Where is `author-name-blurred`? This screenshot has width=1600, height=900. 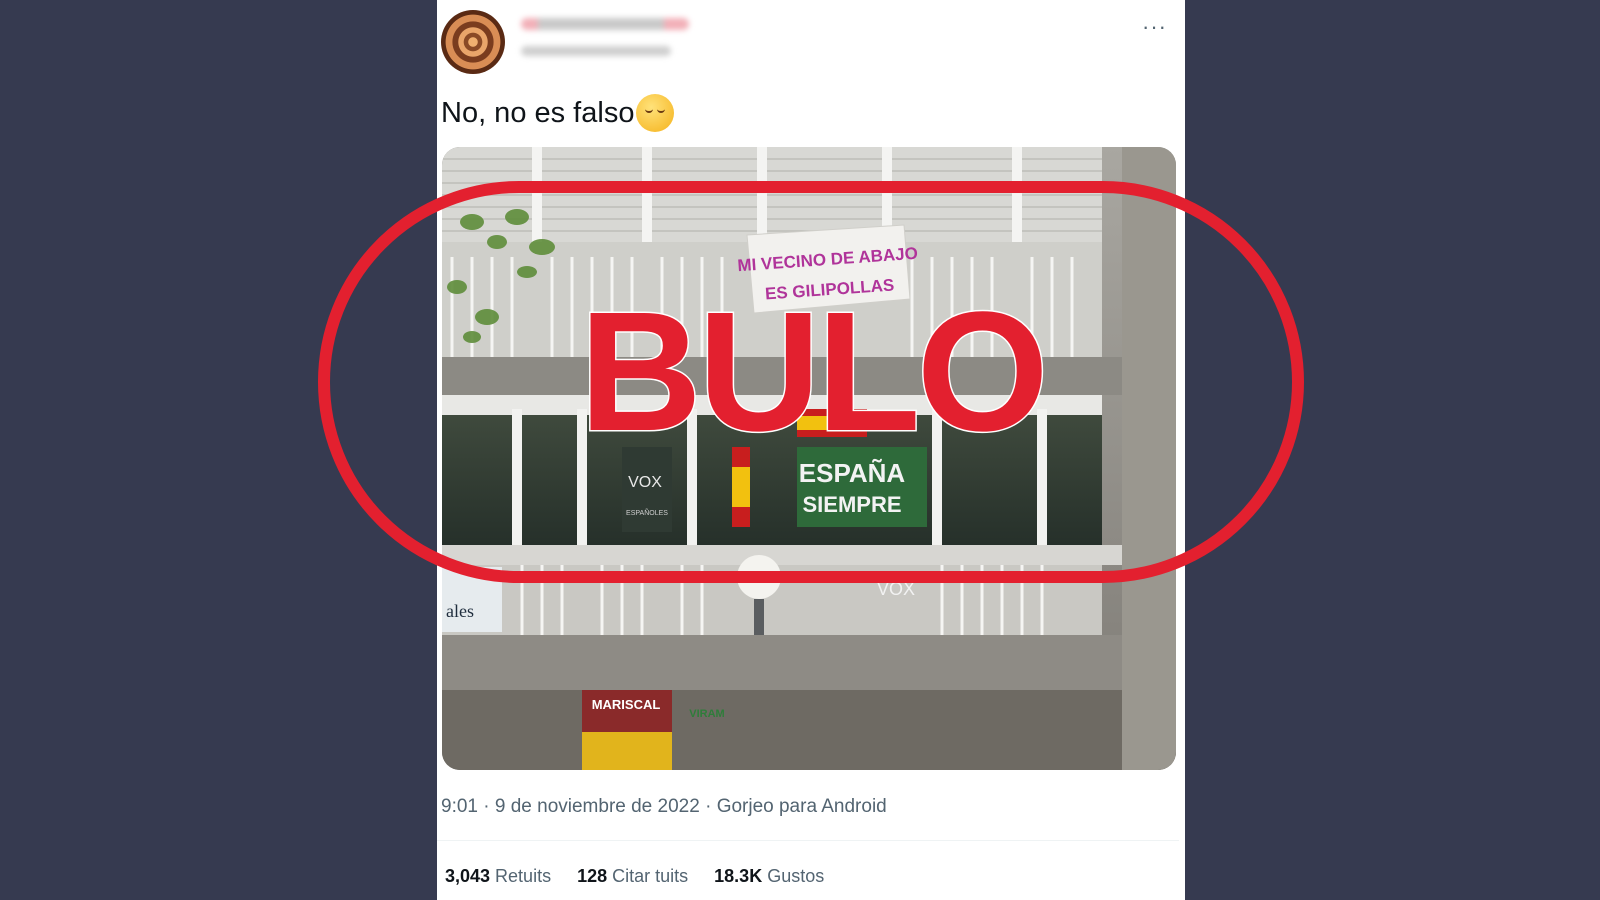
author-name-blurred is located at coordinates (605, 24).